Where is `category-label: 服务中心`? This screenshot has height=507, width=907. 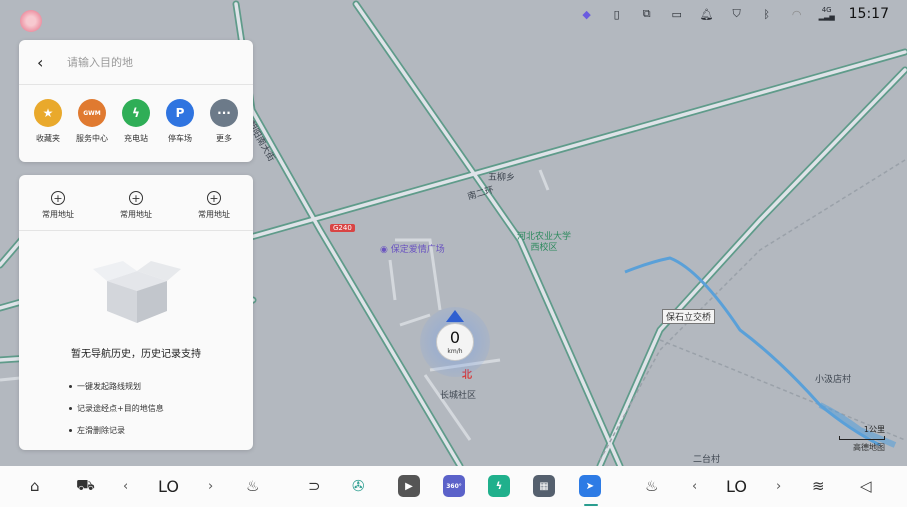
category-label: 服务中心 is located at coordinates (92, 138).